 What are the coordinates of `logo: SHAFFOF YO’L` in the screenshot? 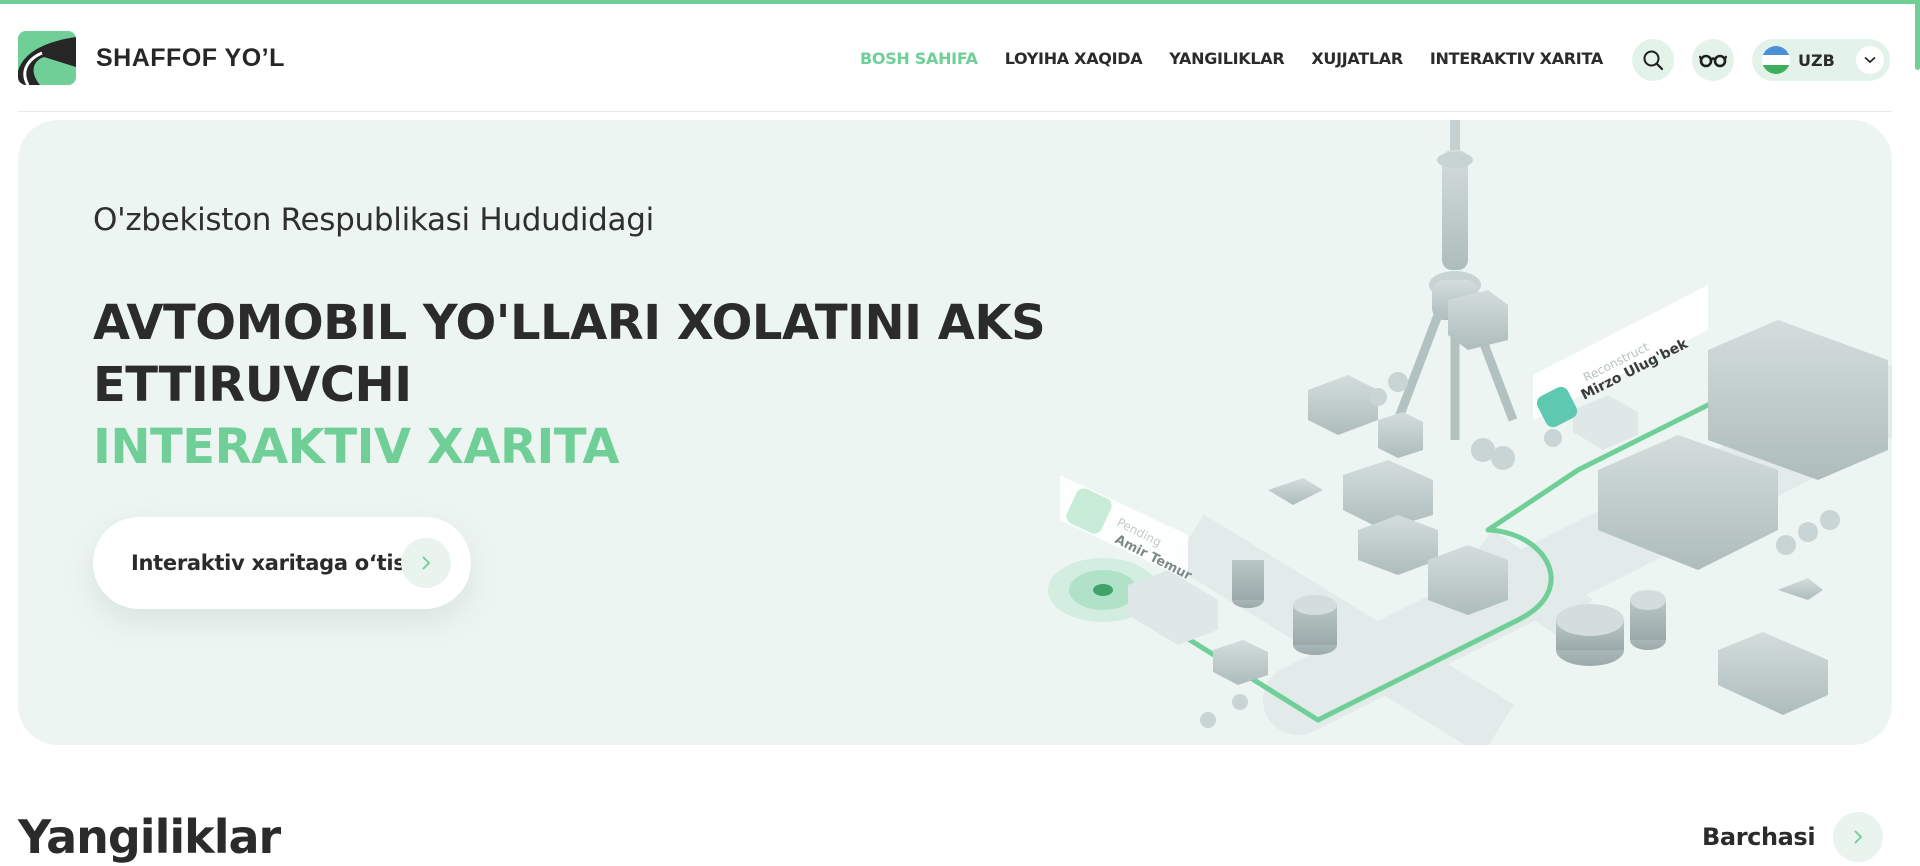 It's located at (151, 58).